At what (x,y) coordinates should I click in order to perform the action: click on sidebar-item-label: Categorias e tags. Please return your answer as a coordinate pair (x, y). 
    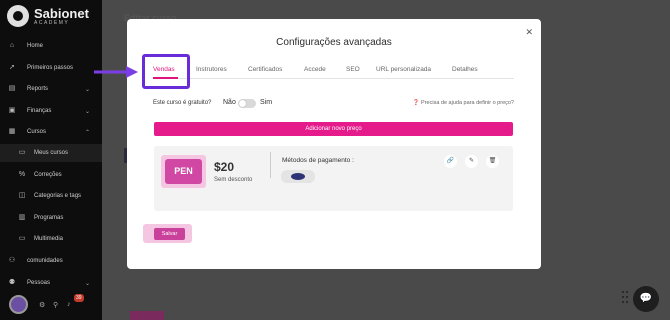
    Looking at the image, I should click on (58, 196).